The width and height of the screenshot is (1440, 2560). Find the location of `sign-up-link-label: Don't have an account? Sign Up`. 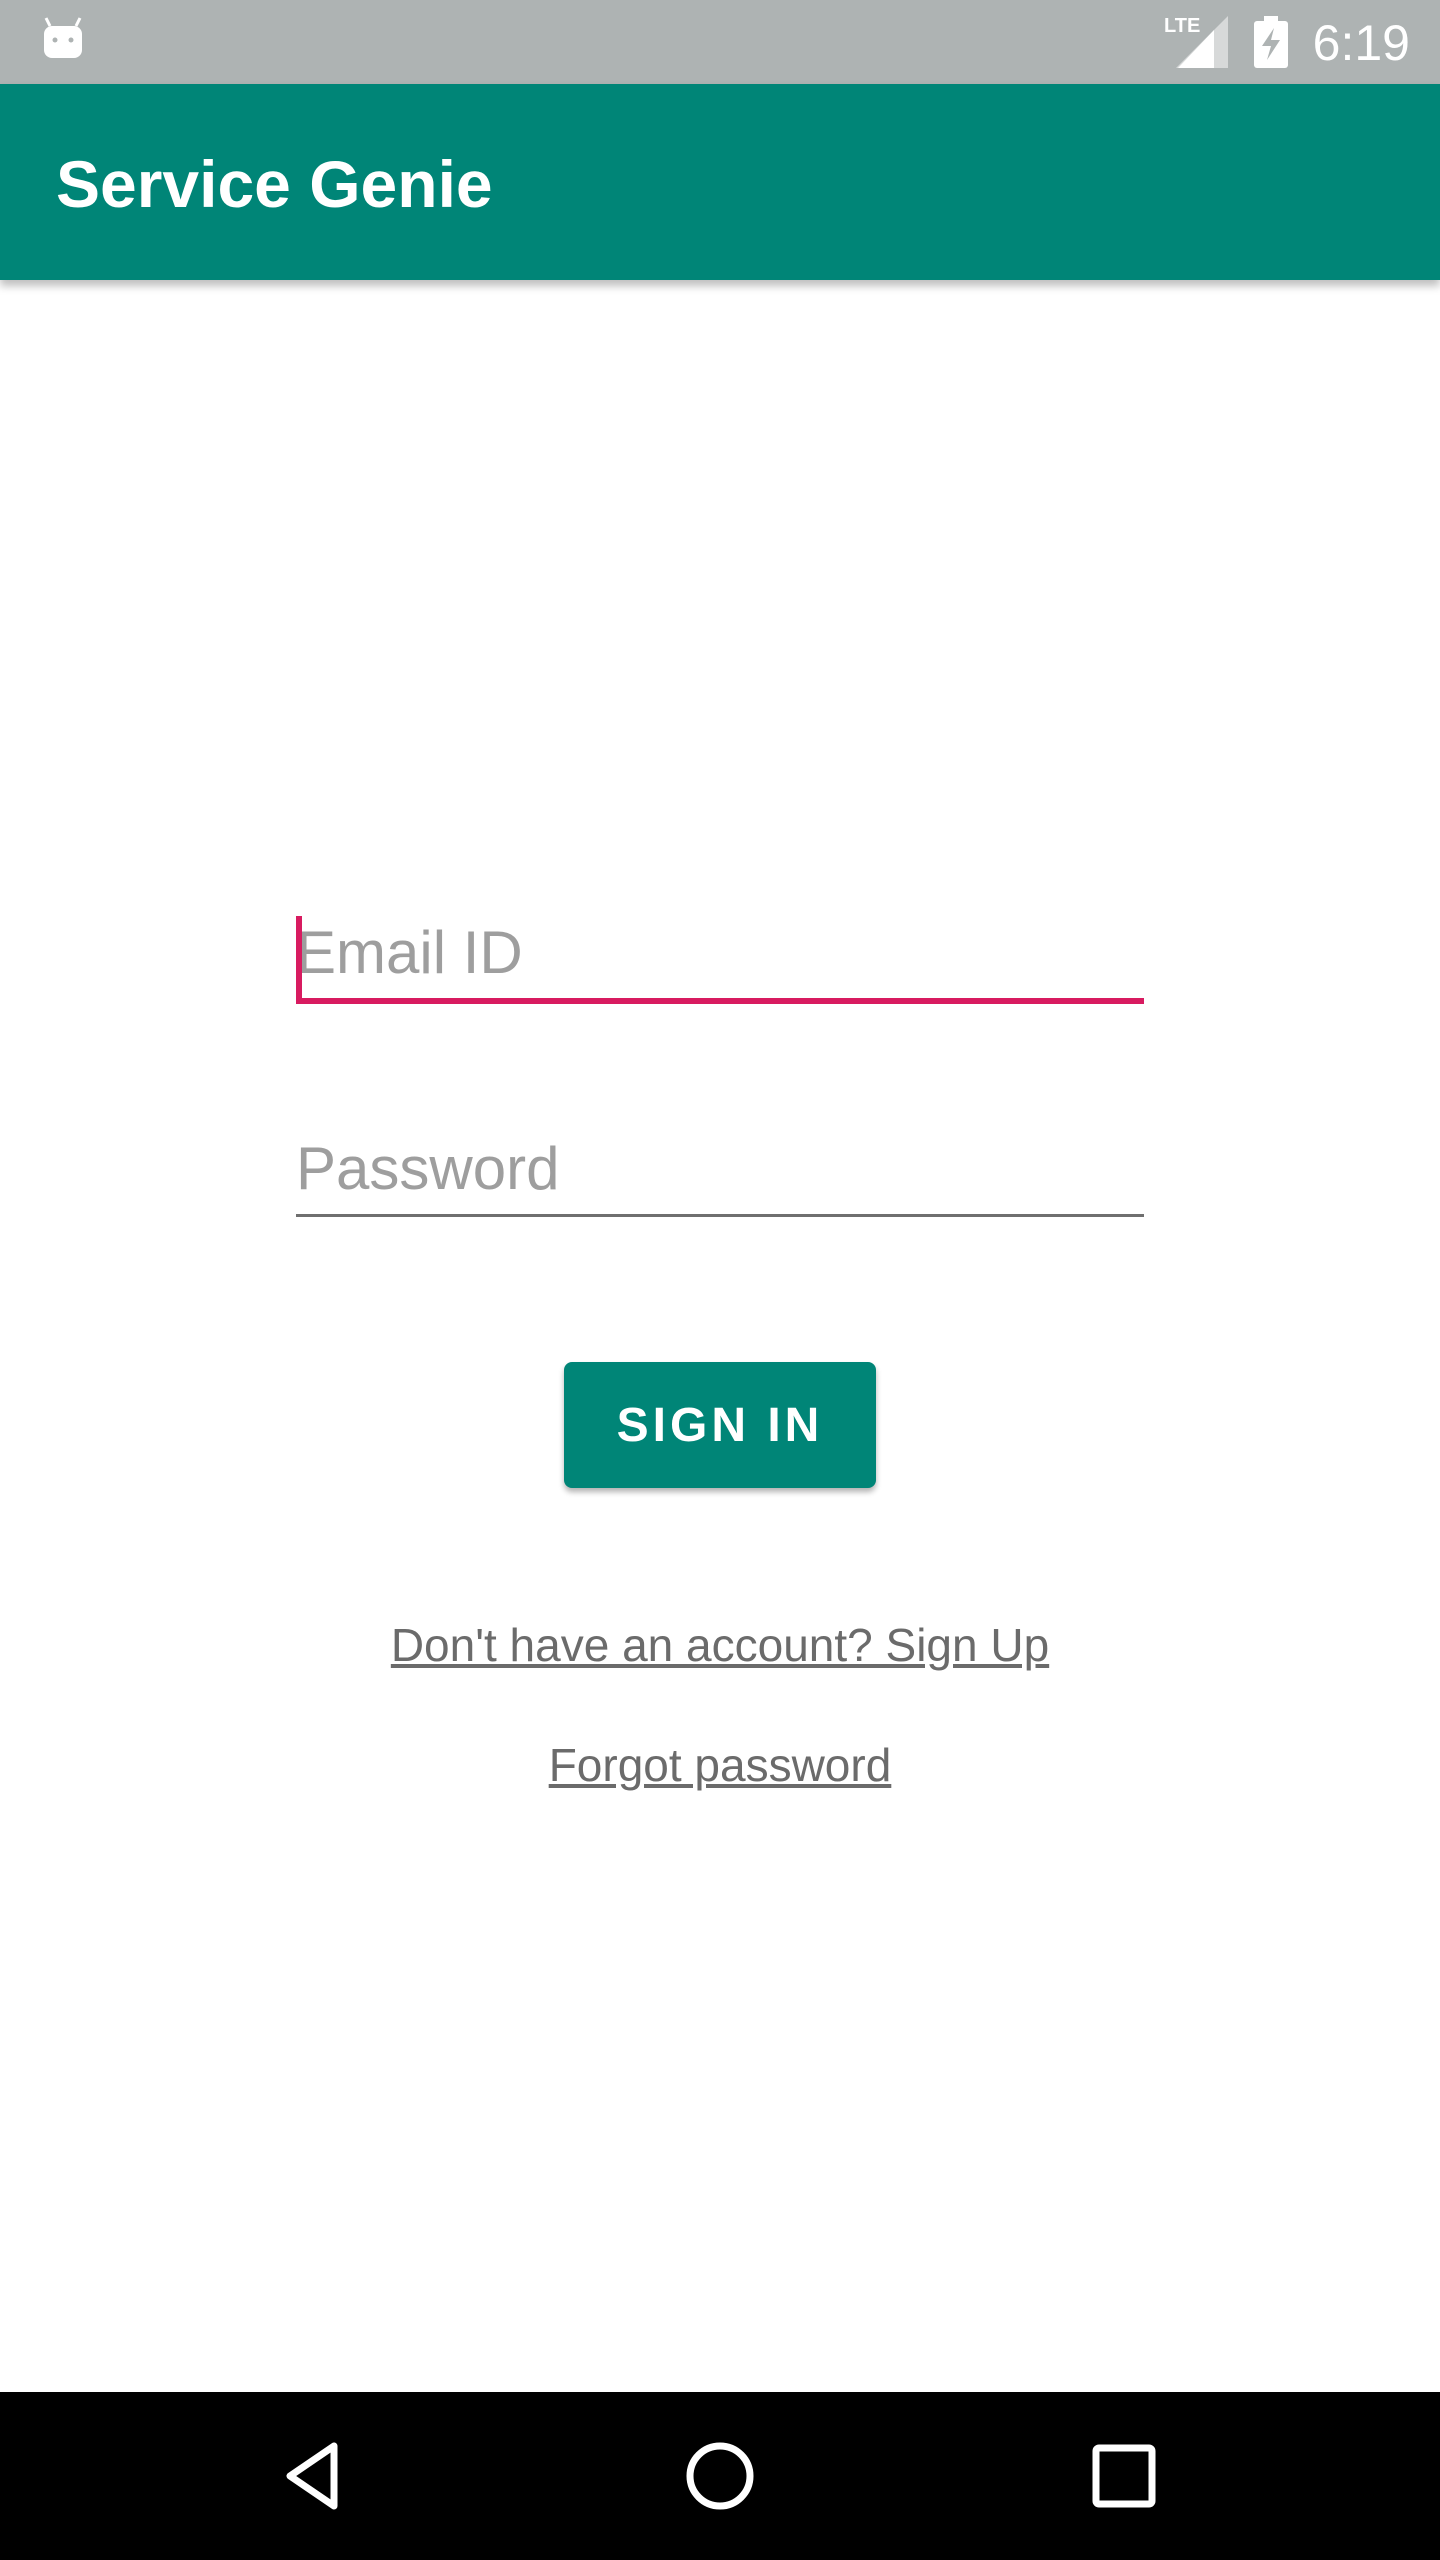

sign-up-link-label: Don't have an account? Sign Up is located at coordinates (720, 1645).